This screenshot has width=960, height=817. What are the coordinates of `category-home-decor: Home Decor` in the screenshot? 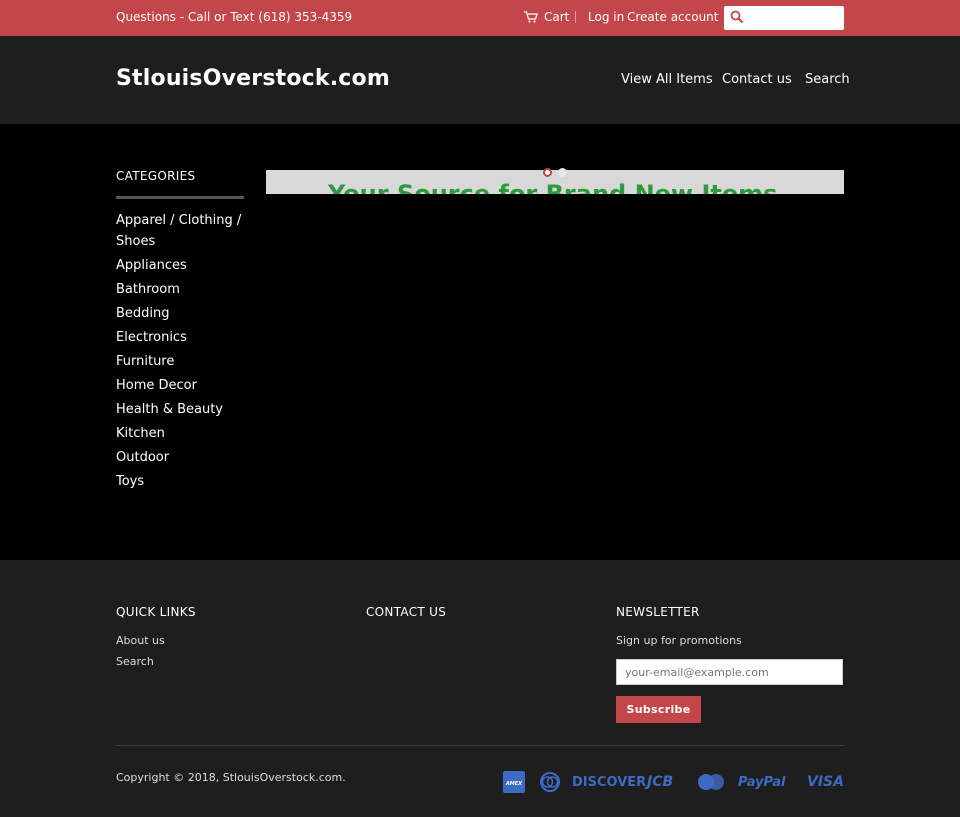 It's located at (181, 385).